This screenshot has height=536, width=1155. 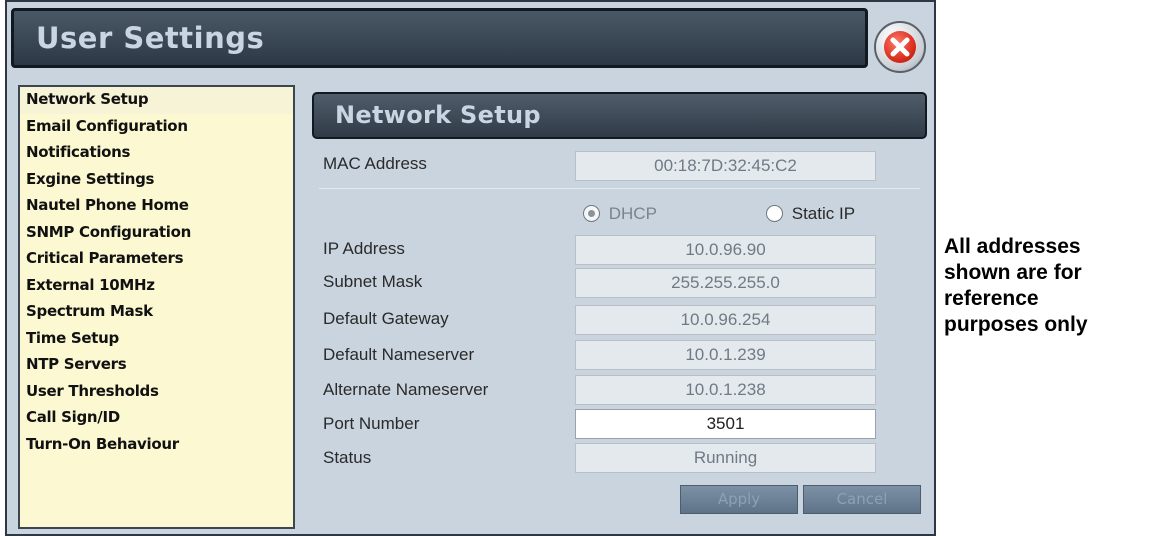 I want to click on panel-title: Network Setup, so click(x=438, y=115).